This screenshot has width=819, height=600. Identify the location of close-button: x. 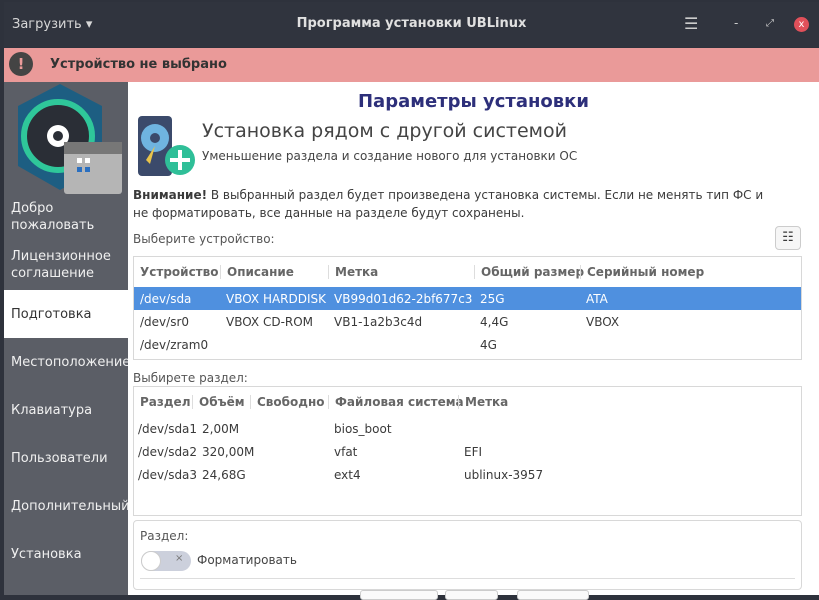
(801, 24).